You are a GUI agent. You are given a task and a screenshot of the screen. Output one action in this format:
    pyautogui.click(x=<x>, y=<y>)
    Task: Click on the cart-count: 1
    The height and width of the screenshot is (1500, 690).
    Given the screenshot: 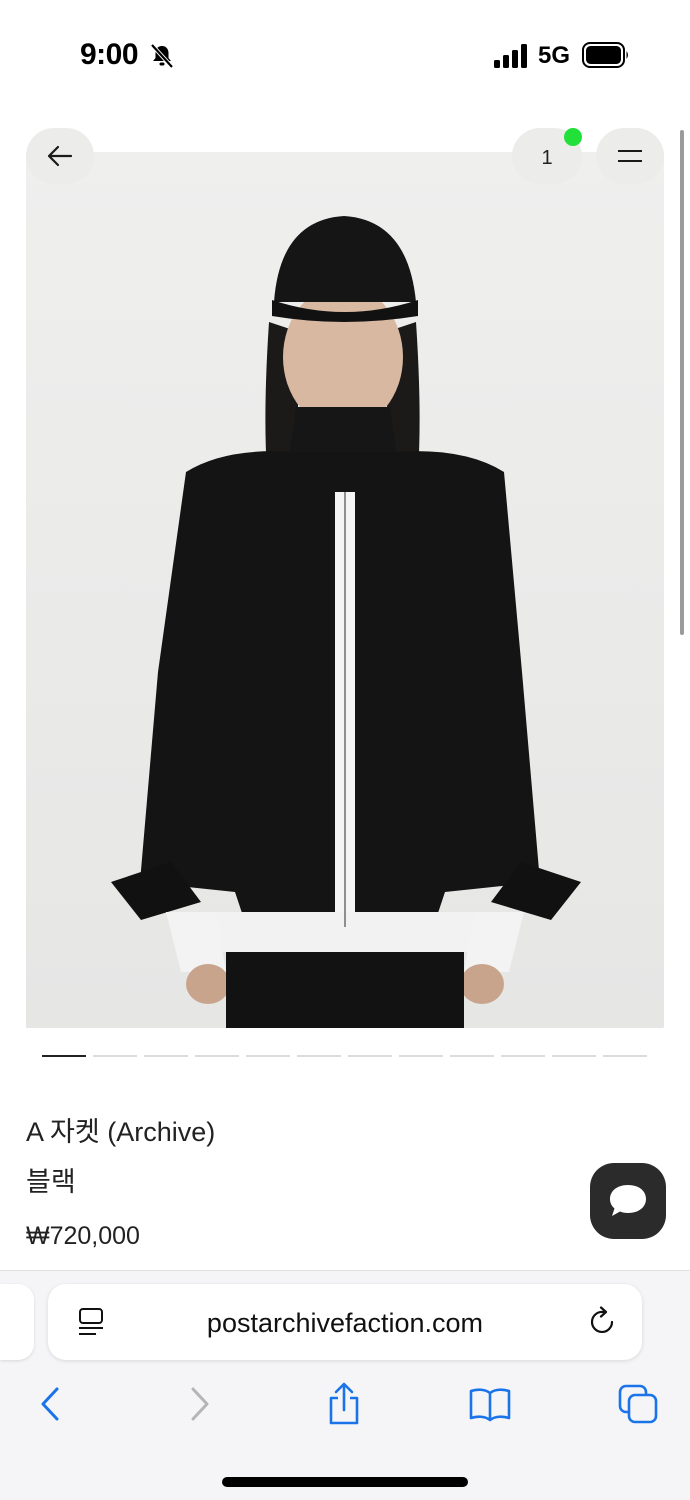 What is the action you would take?
    pyautogui.click(x=547, y=157)
    